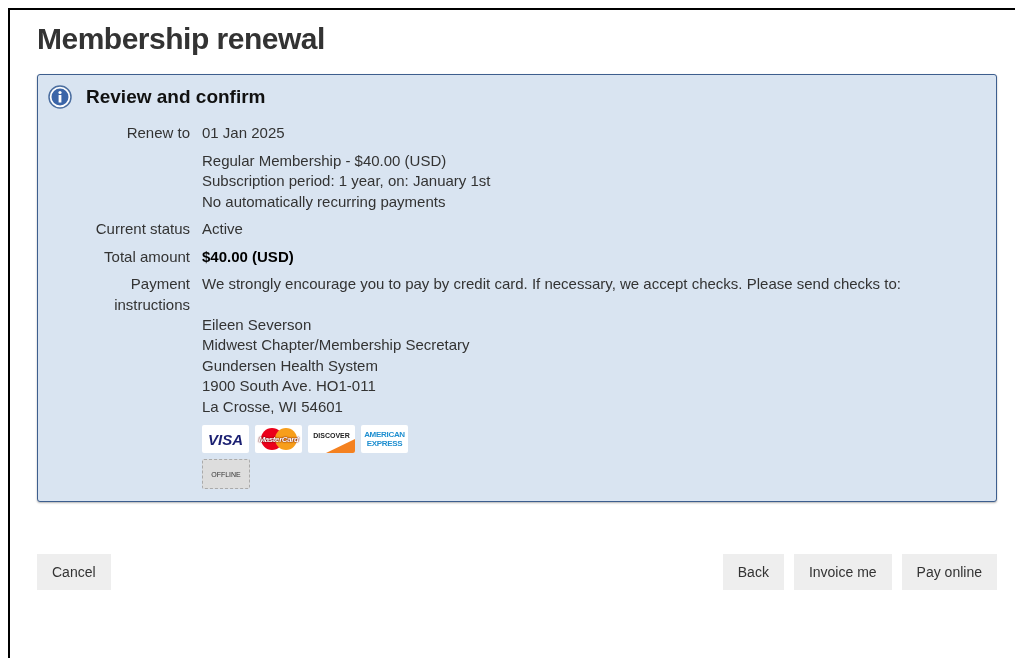 Image resolution: width=1015 pixels, height=658 pixels. What do you see at coordinates (336, 344) in the screenshot?
I see `address-line: Midwest Chapter/Membership Secretary` at bounding box center [336, 344].